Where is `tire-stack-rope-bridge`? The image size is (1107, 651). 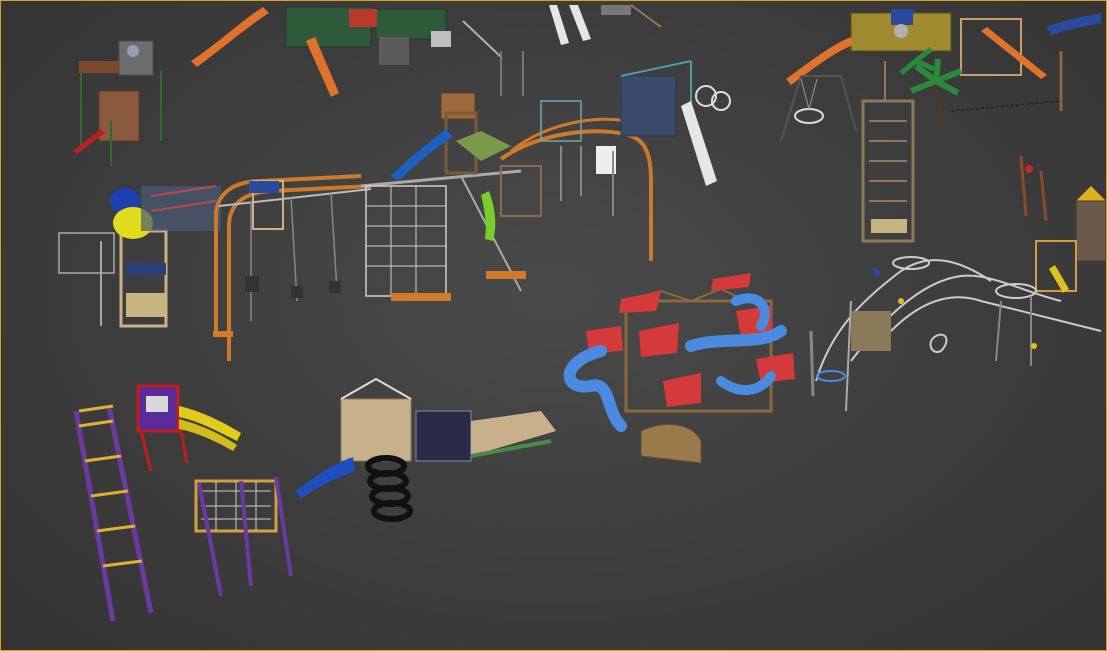
tire-stack-rope-bridge is located at coordinates (426, 449).